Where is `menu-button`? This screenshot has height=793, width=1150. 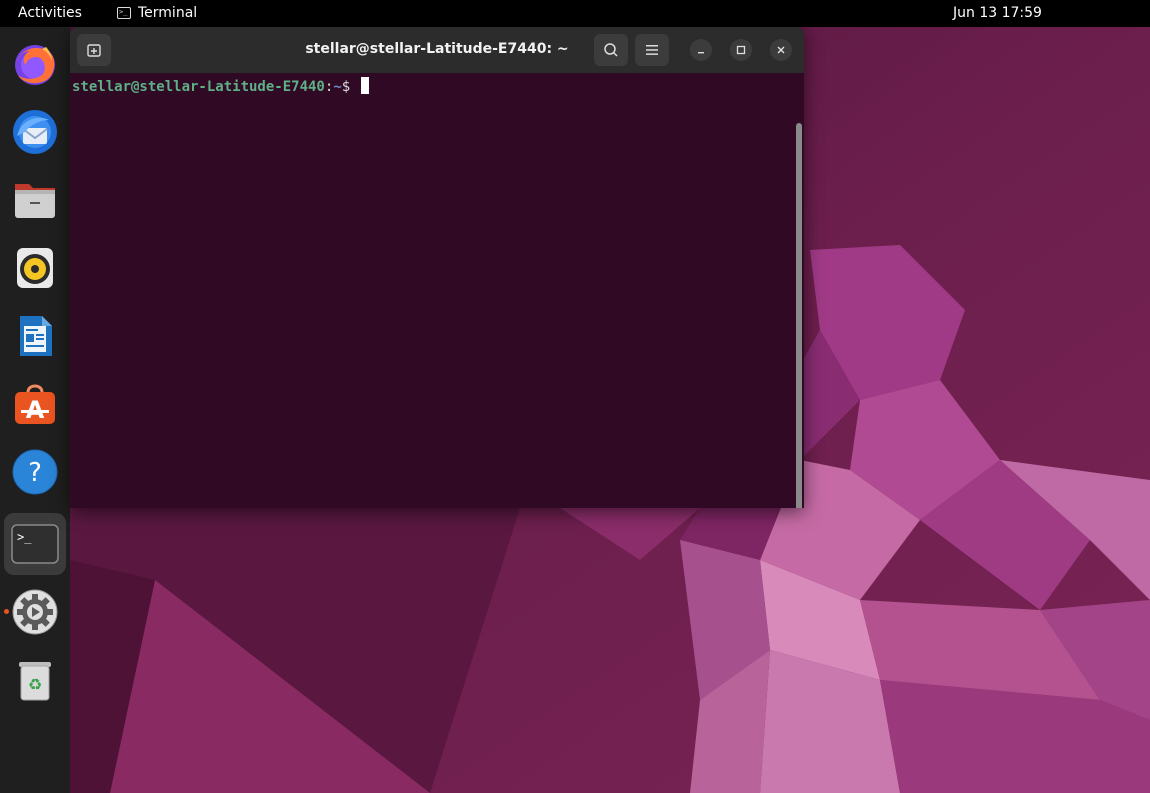
menu-button is located at coordinates (652, 50).